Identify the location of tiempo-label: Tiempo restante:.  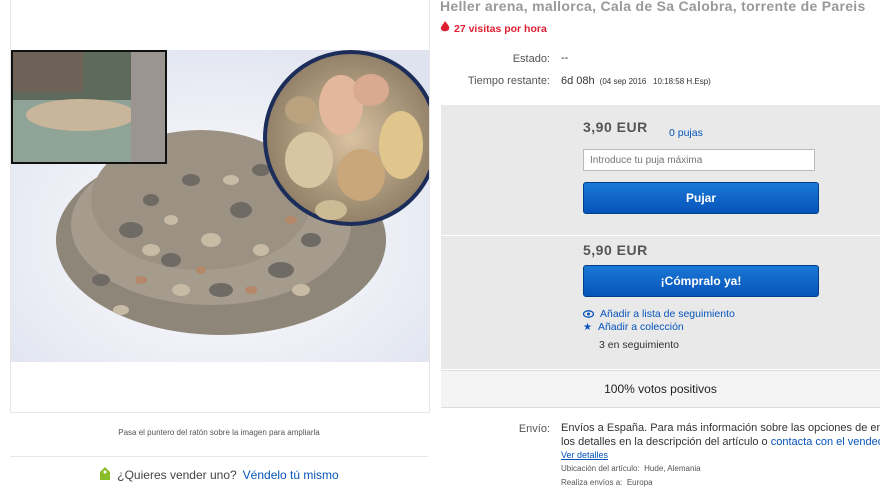
(508, 81).